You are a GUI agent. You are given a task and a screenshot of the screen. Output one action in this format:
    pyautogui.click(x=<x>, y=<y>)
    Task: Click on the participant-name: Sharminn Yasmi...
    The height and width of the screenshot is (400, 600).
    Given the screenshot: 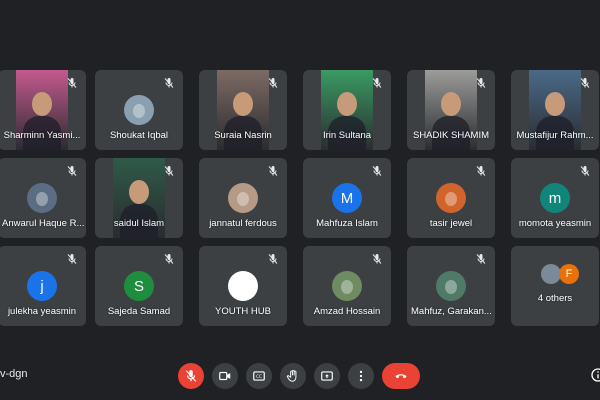 What is the action you would take?
    pyautogui.click(x=42, y=135)
    